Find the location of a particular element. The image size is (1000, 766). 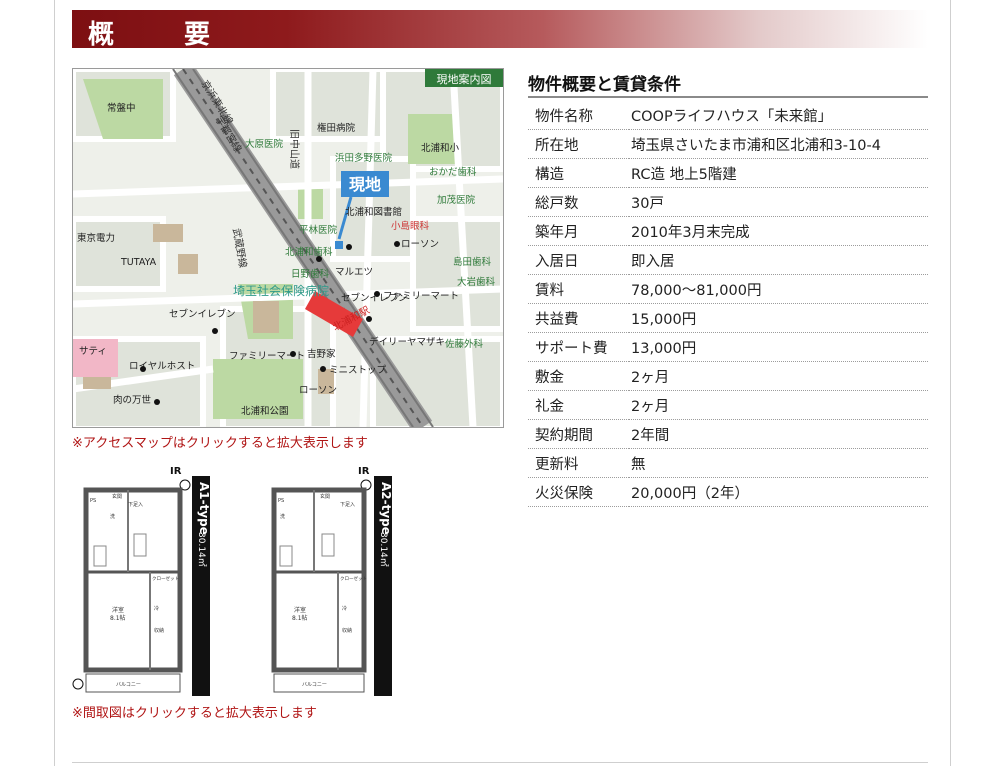

summary-row: 更新料無 is located at coordinates (728, 463).